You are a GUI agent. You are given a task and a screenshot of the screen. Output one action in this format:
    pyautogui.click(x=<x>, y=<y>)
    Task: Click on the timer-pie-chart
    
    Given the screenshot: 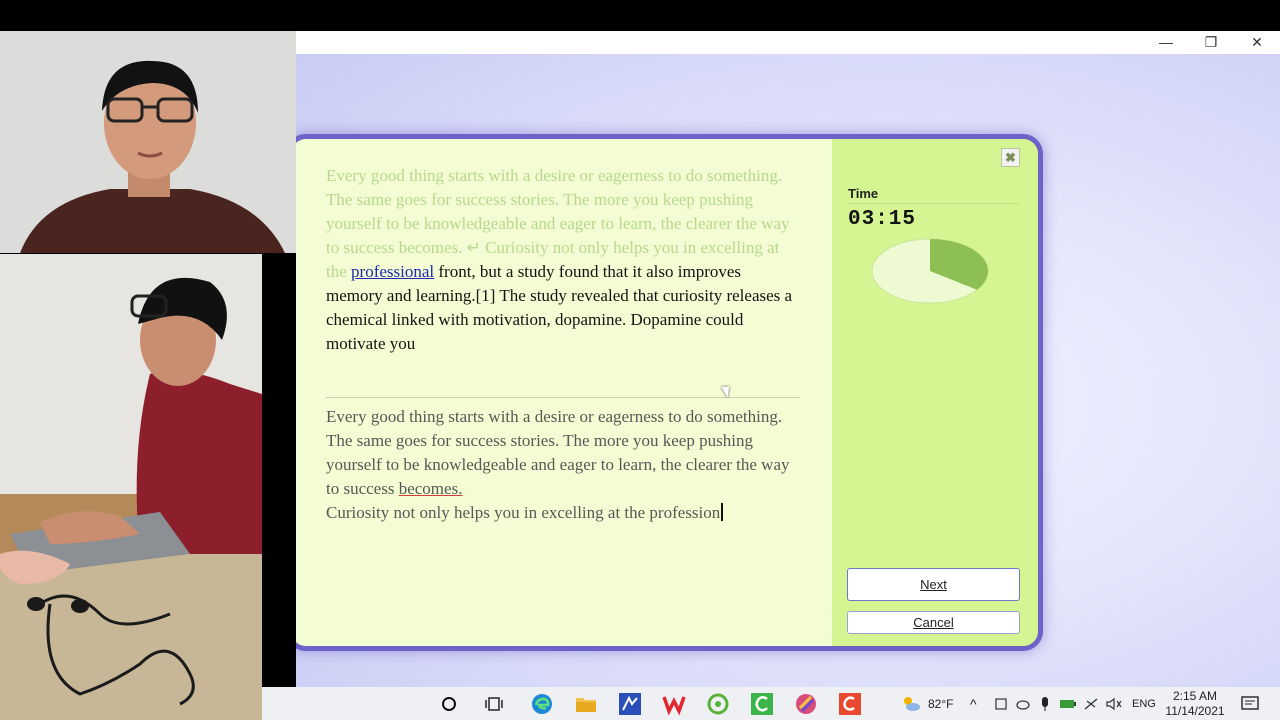 What is the action you would take?
    pyautogui.click(x=930, y=271)
    